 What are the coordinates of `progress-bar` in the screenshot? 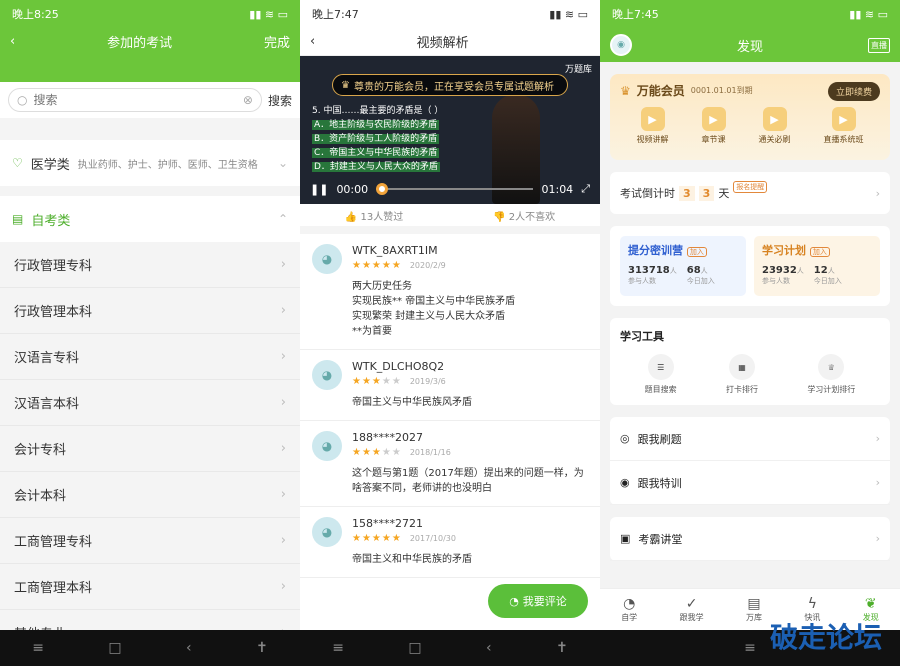 It's located at (455, 189).